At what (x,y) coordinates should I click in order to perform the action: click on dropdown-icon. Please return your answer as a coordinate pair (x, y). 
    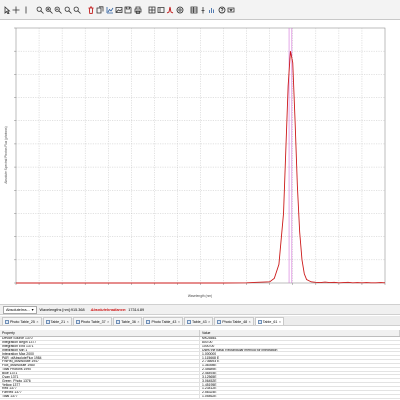
    Looking at the image, I should click on (231, 9).